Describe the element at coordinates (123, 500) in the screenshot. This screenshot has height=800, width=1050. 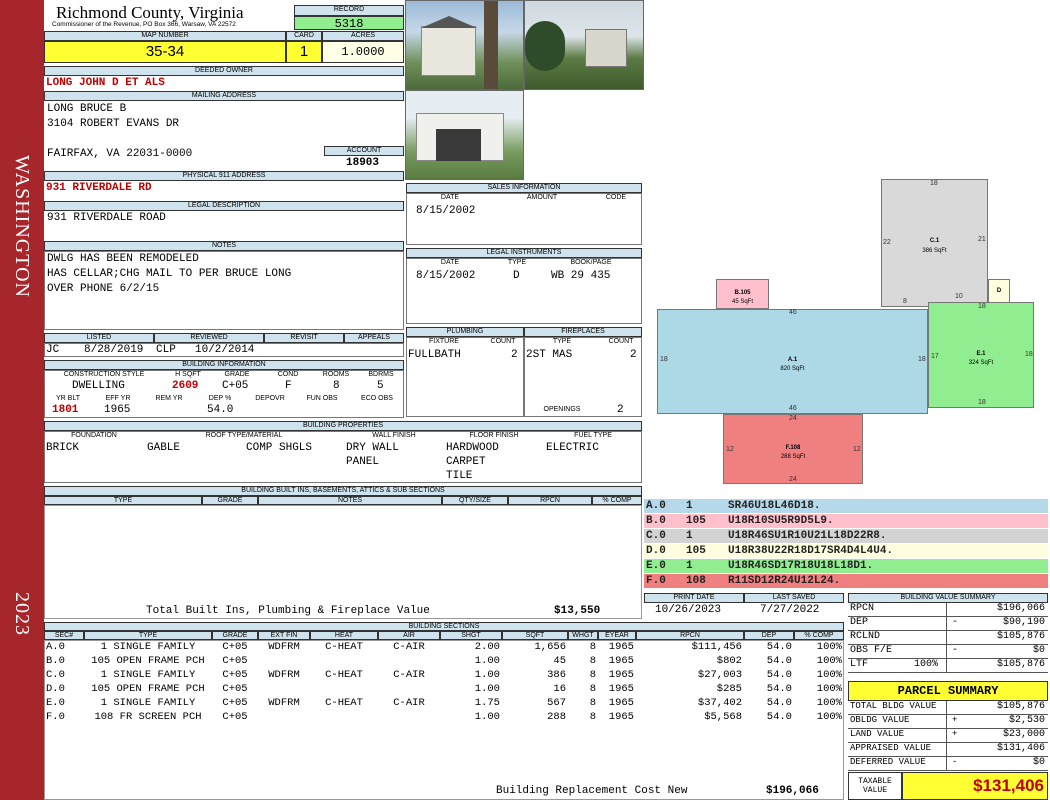
I see `bi-type-header: TYPE` at that location.